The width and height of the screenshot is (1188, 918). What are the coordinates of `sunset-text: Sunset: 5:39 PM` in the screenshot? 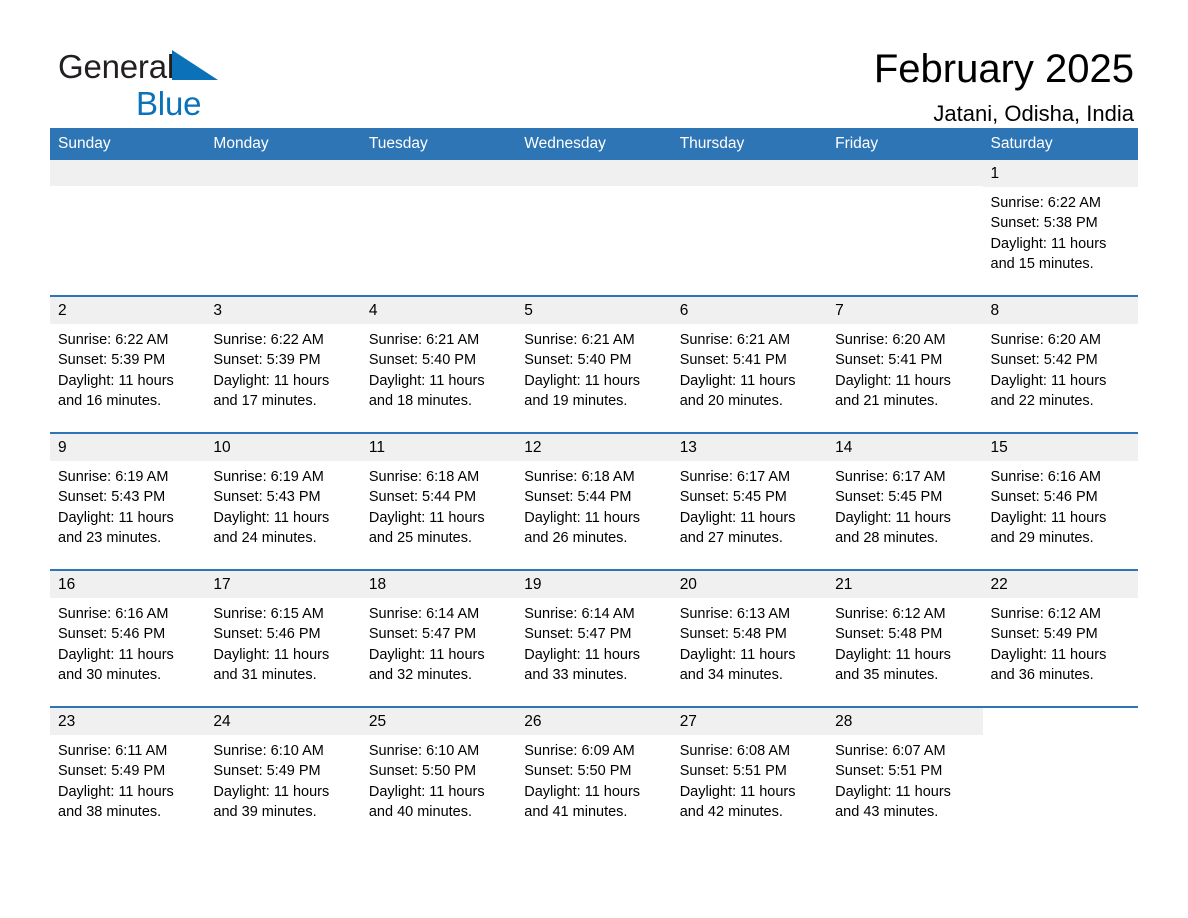 It's located at (267, 360).